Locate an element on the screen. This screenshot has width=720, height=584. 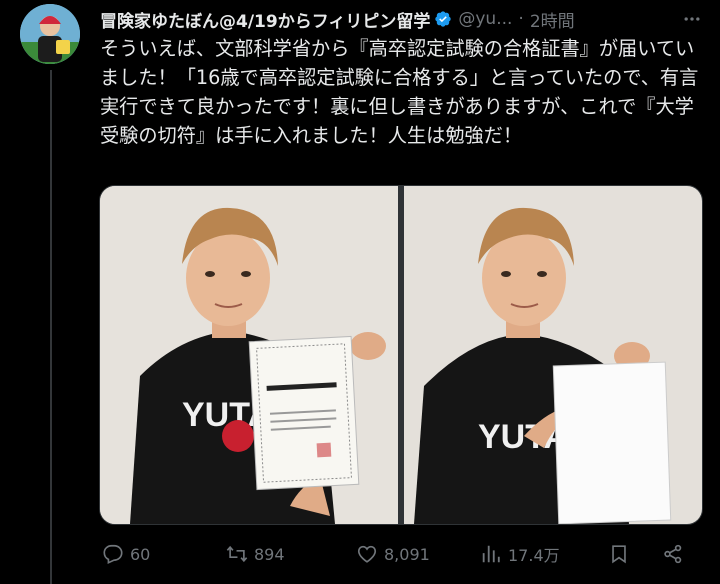
like-button: 8,091 is located at coordinates (393, 554).